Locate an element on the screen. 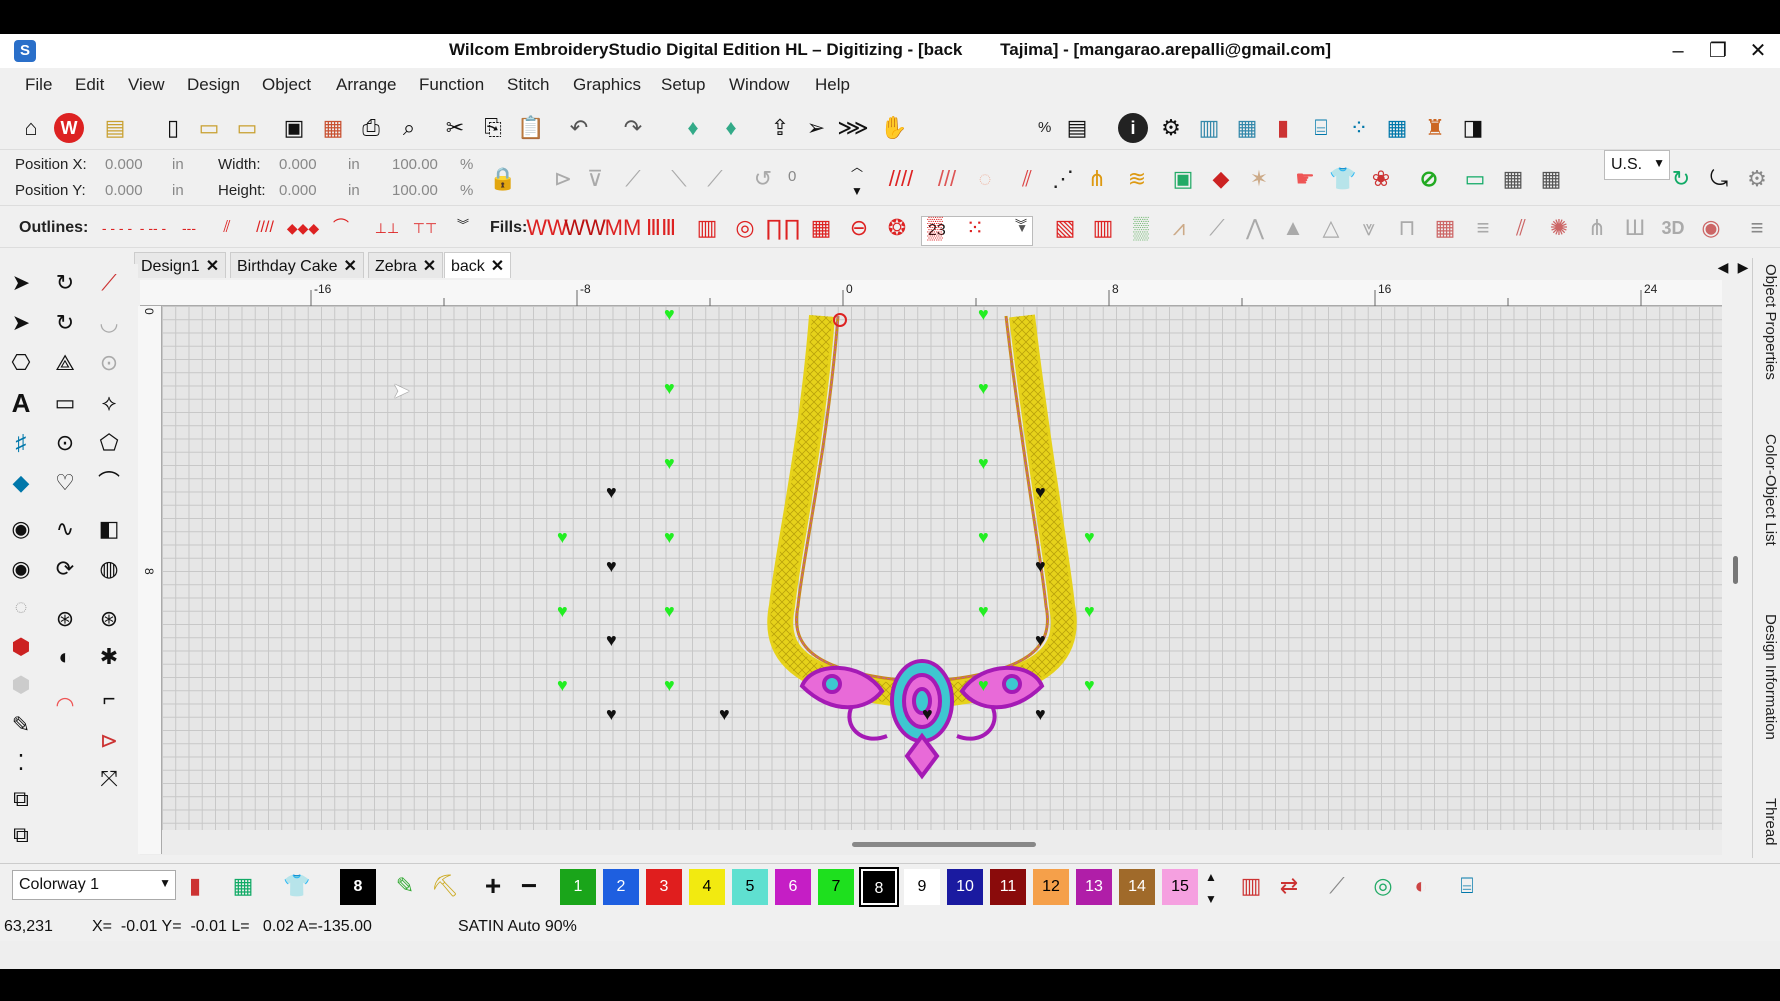  current-color-swatch: 8 is located at coordinates (358, 887).